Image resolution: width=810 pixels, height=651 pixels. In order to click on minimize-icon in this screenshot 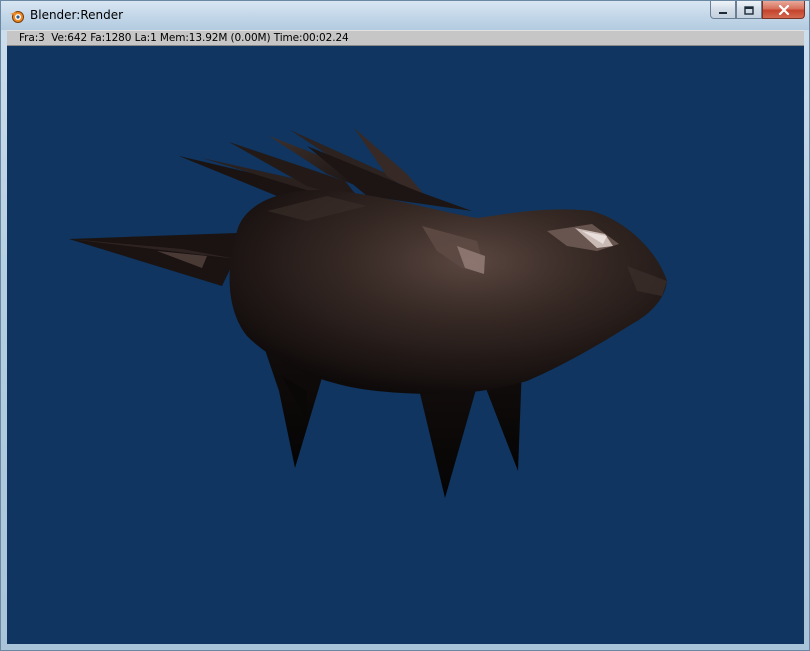, I will do `click(723, 9)`.